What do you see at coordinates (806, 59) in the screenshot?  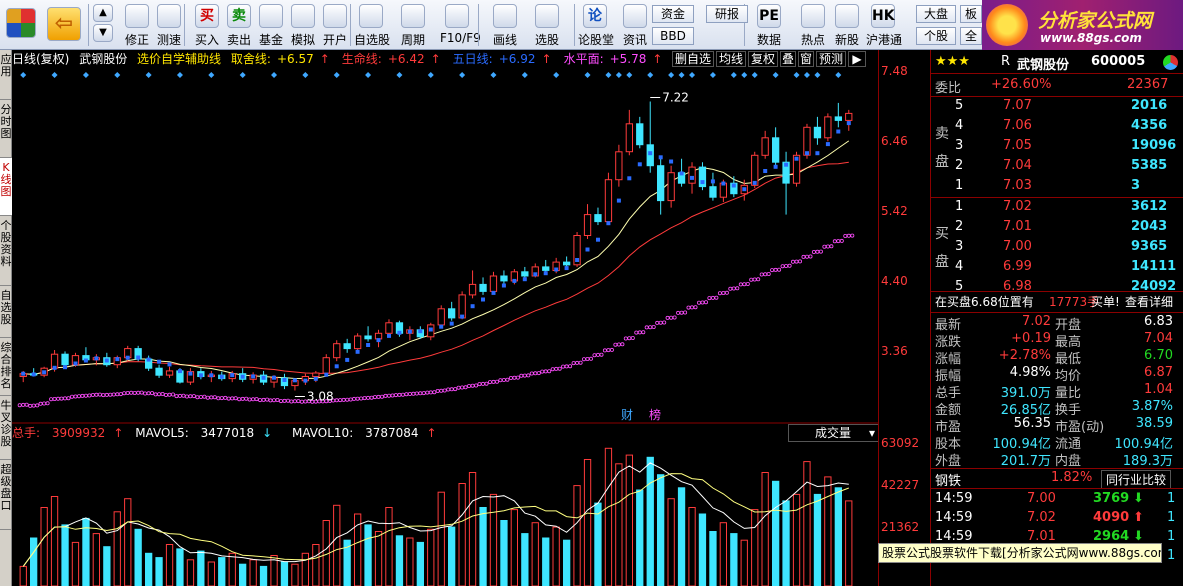 I see `chart-button-4: 窗` at bounding box center [806, 59].